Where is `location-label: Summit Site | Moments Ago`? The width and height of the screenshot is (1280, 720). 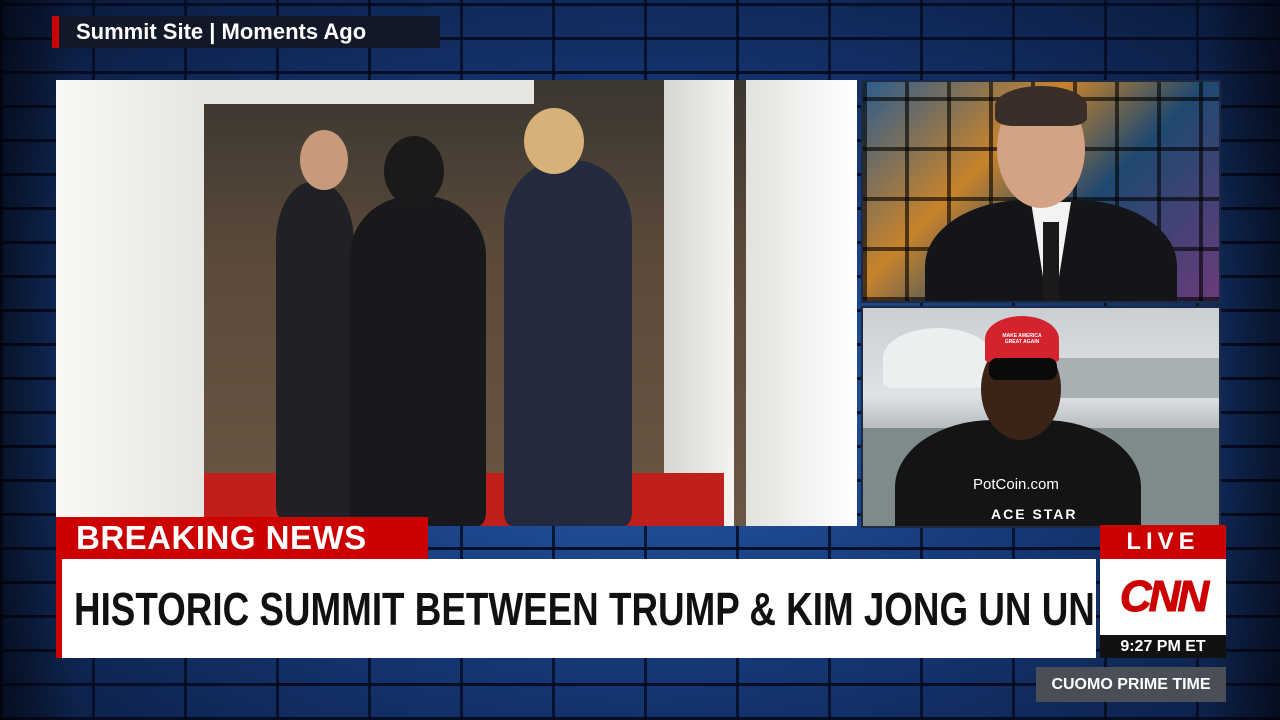 location-label: Summit Site | Moments Ago is located at coordinates (221, 31).